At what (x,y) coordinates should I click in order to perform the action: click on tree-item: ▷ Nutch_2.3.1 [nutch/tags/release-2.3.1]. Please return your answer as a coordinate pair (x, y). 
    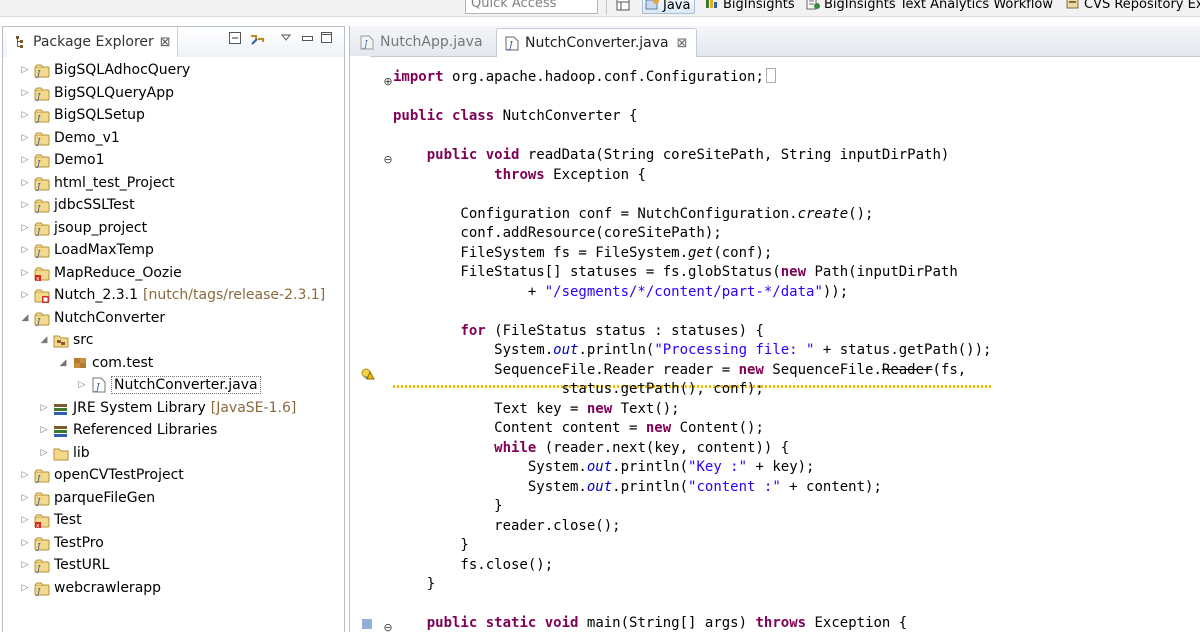
    Looking at the image, I should click on (172, 295).